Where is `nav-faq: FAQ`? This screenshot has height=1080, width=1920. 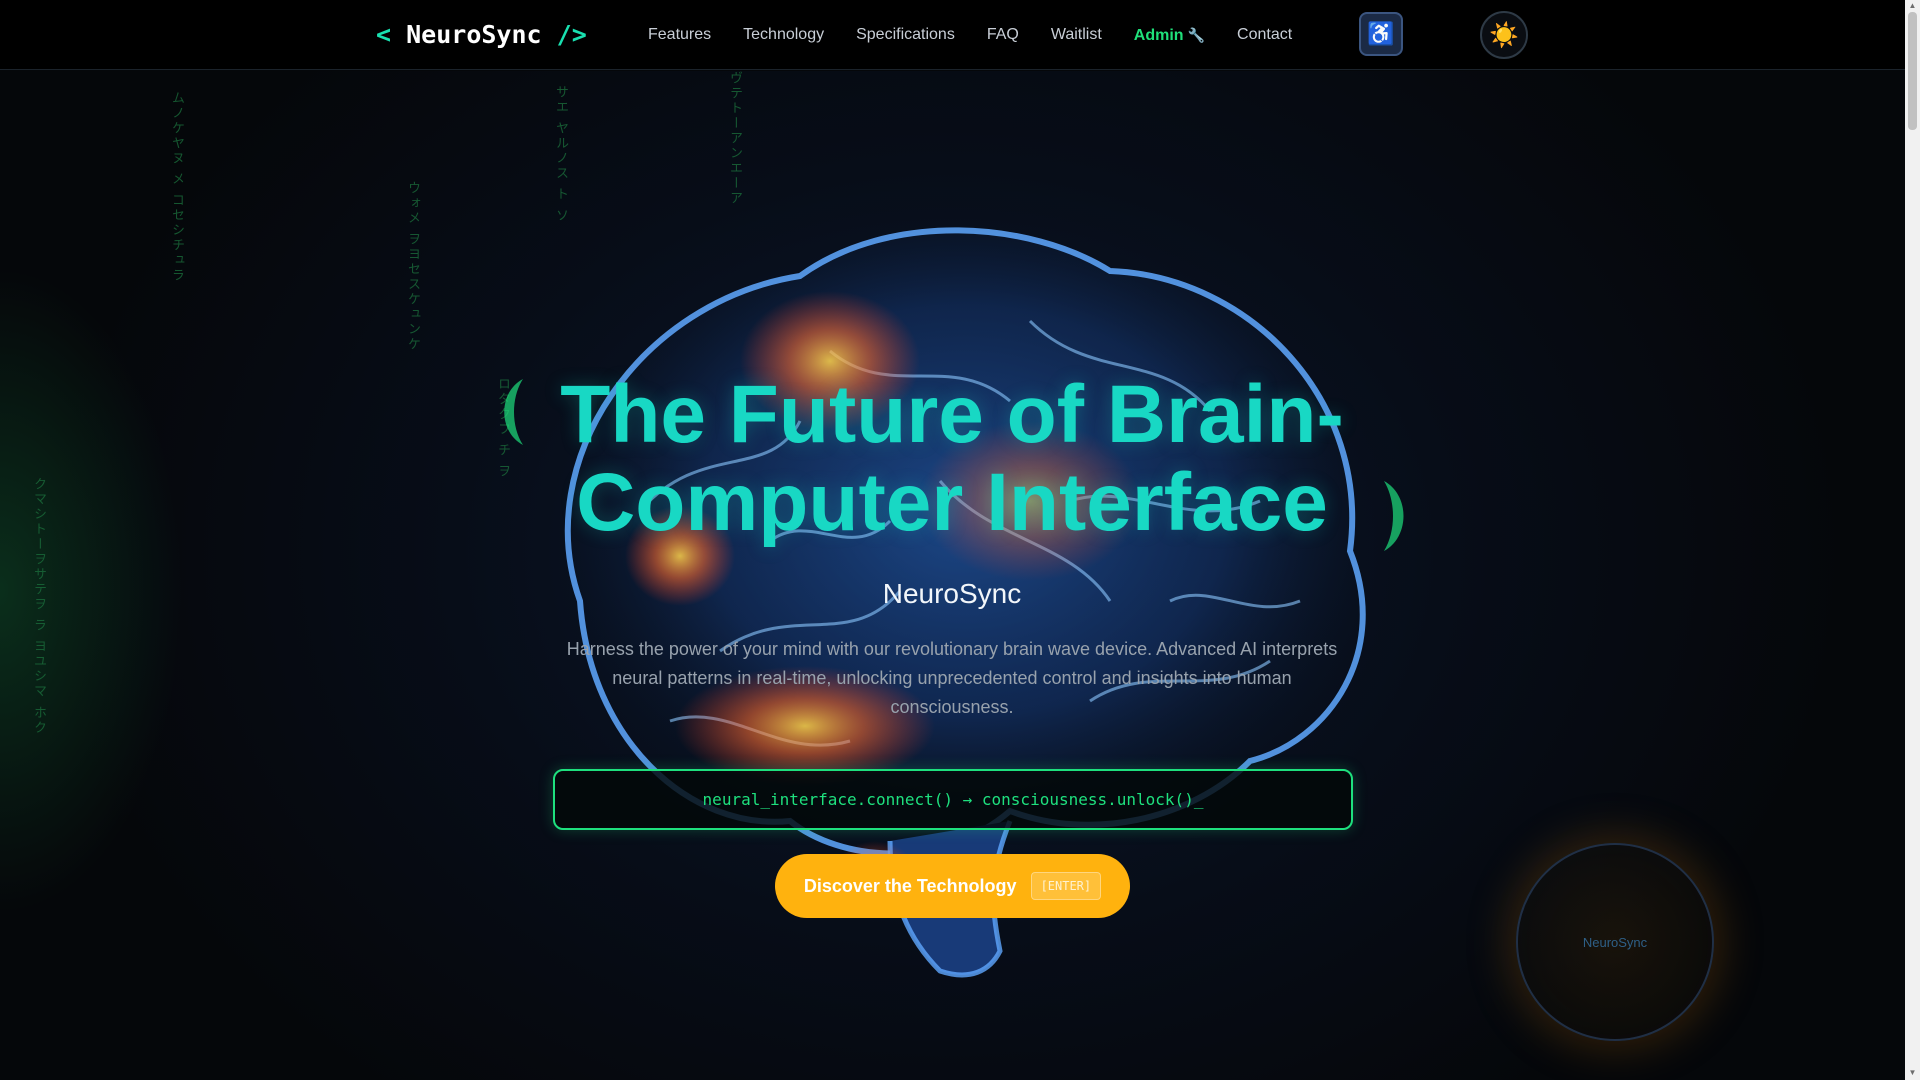
nav-faq: FAQ is located at coordinates (1003, 35).